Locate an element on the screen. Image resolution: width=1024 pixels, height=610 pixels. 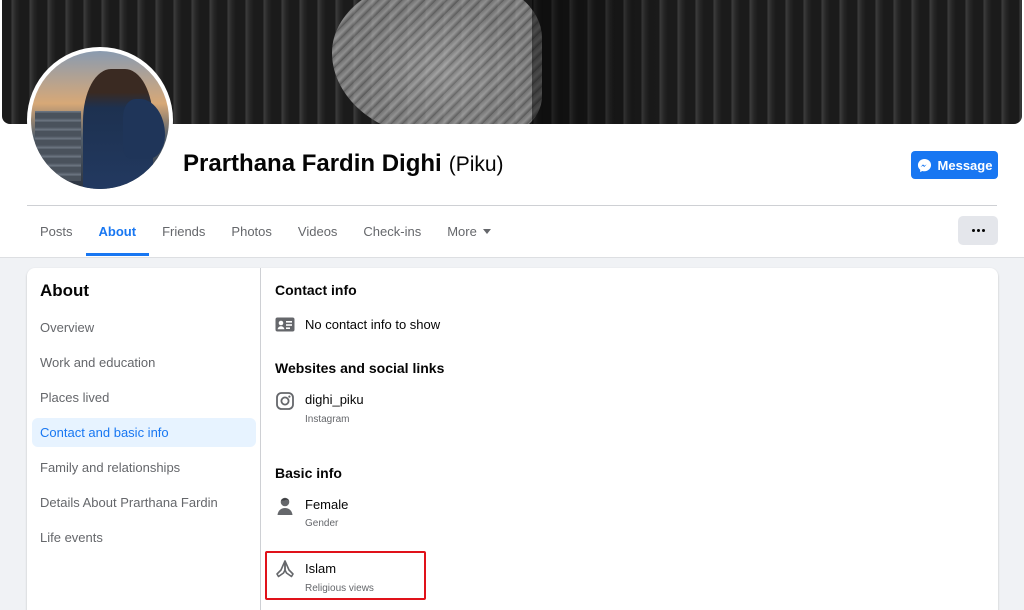
tab-label: Friends is located at coordinates (184, 231).